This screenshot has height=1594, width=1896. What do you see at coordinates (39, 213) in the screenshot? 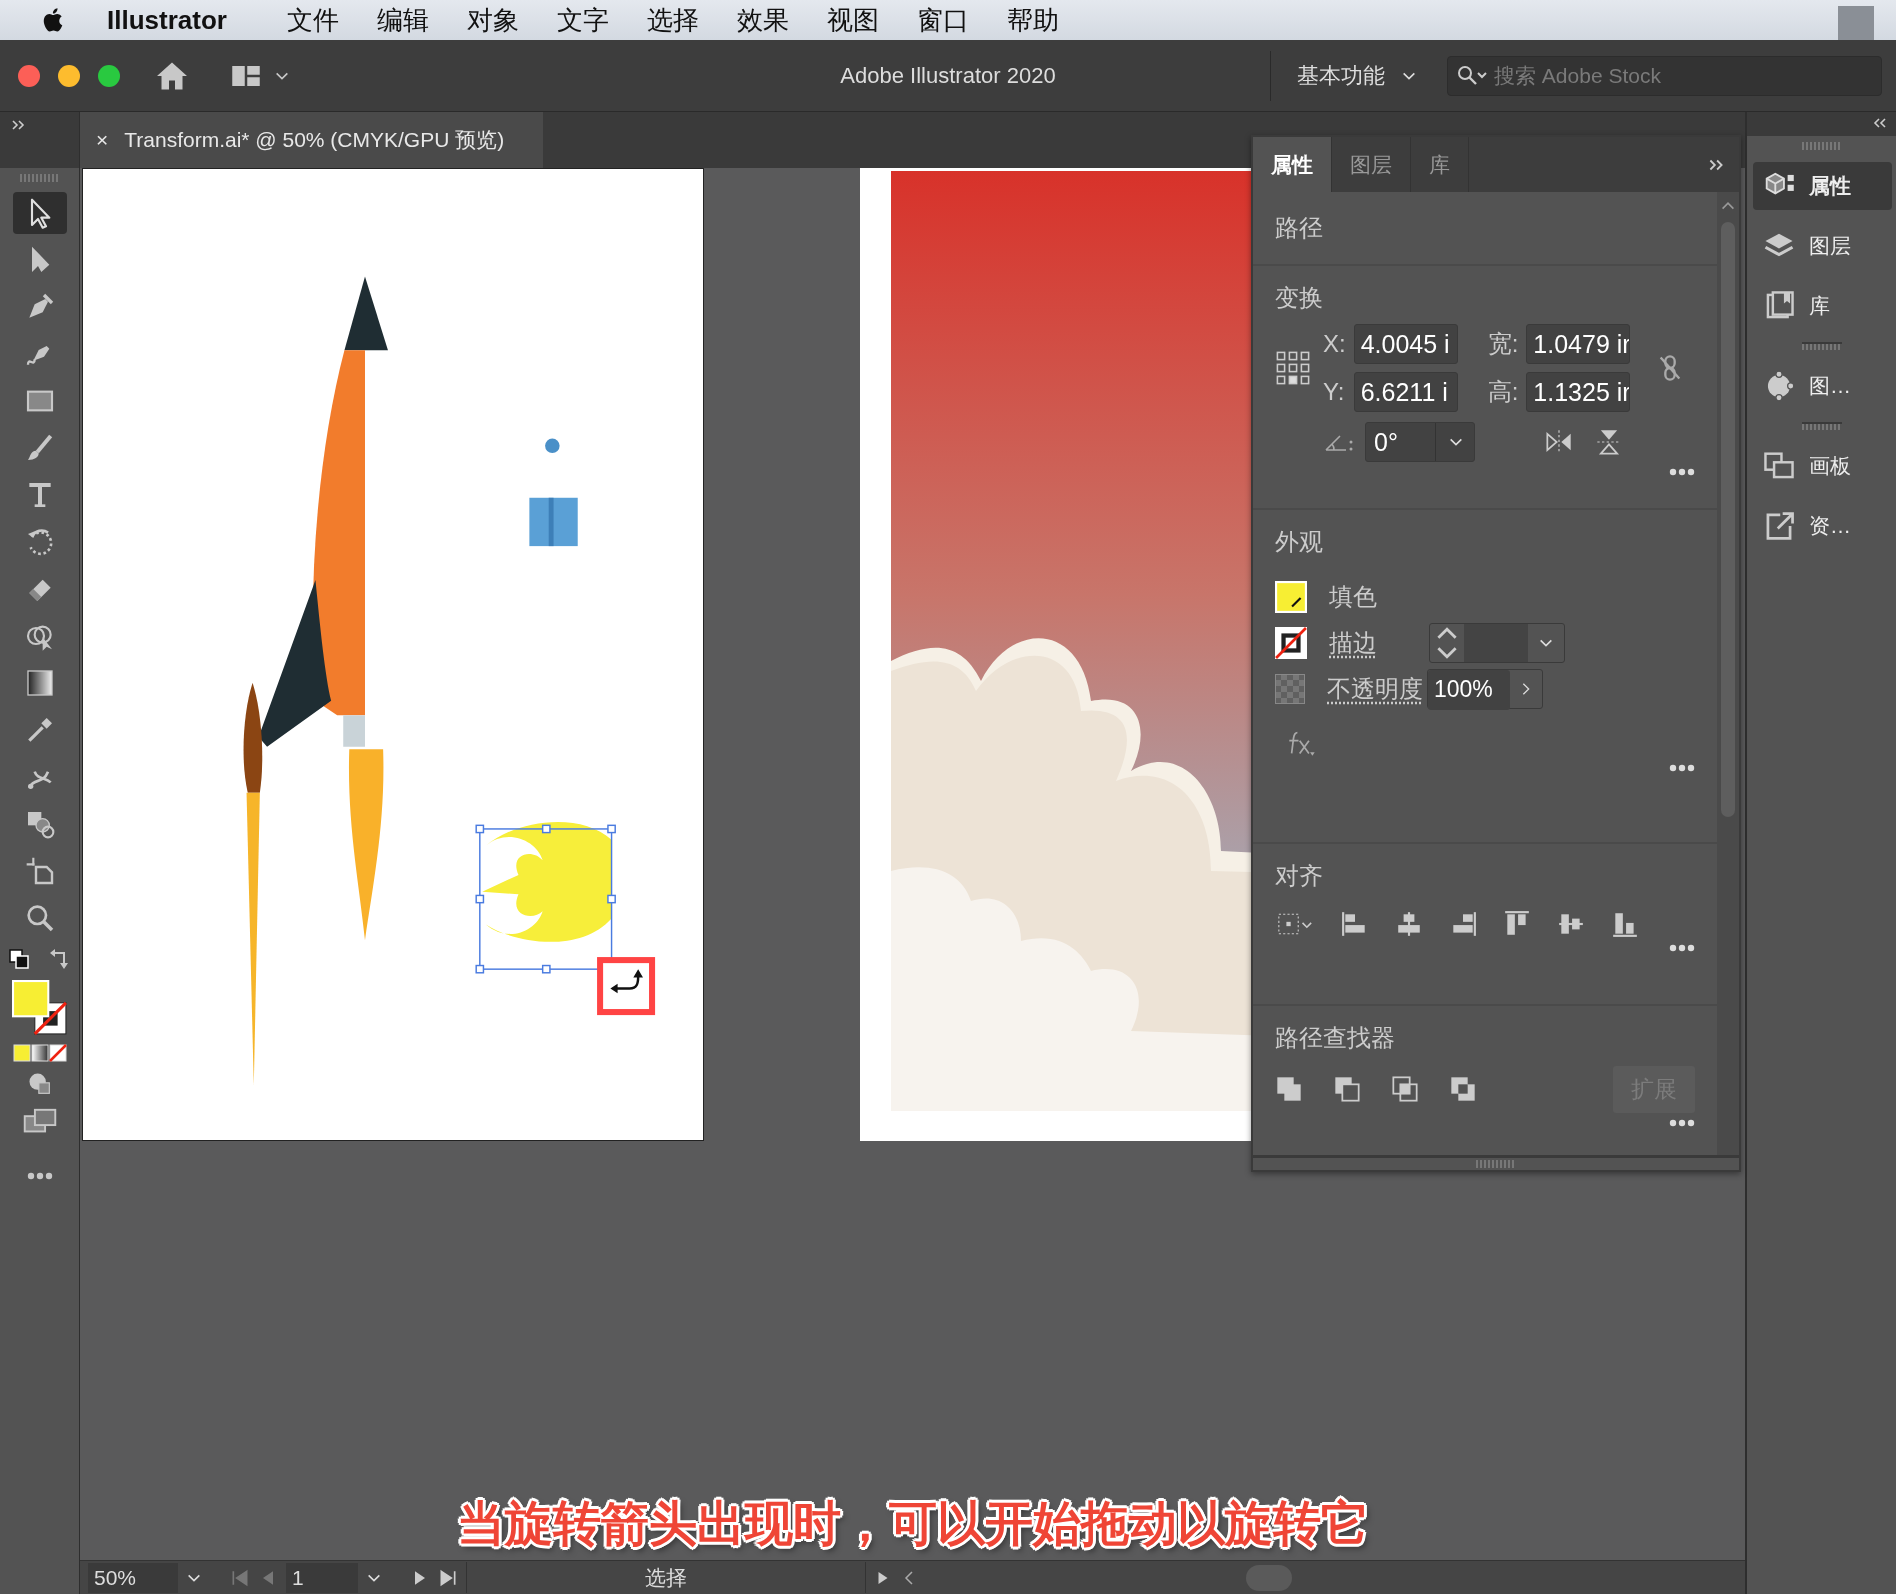
I see `selection-tool` at bounding box center [39, 213].